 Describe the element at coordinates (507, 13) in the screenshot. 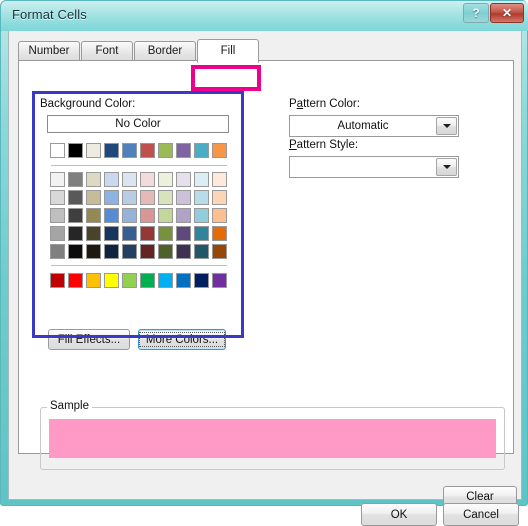

I see `close-icon: ✕` at that location.